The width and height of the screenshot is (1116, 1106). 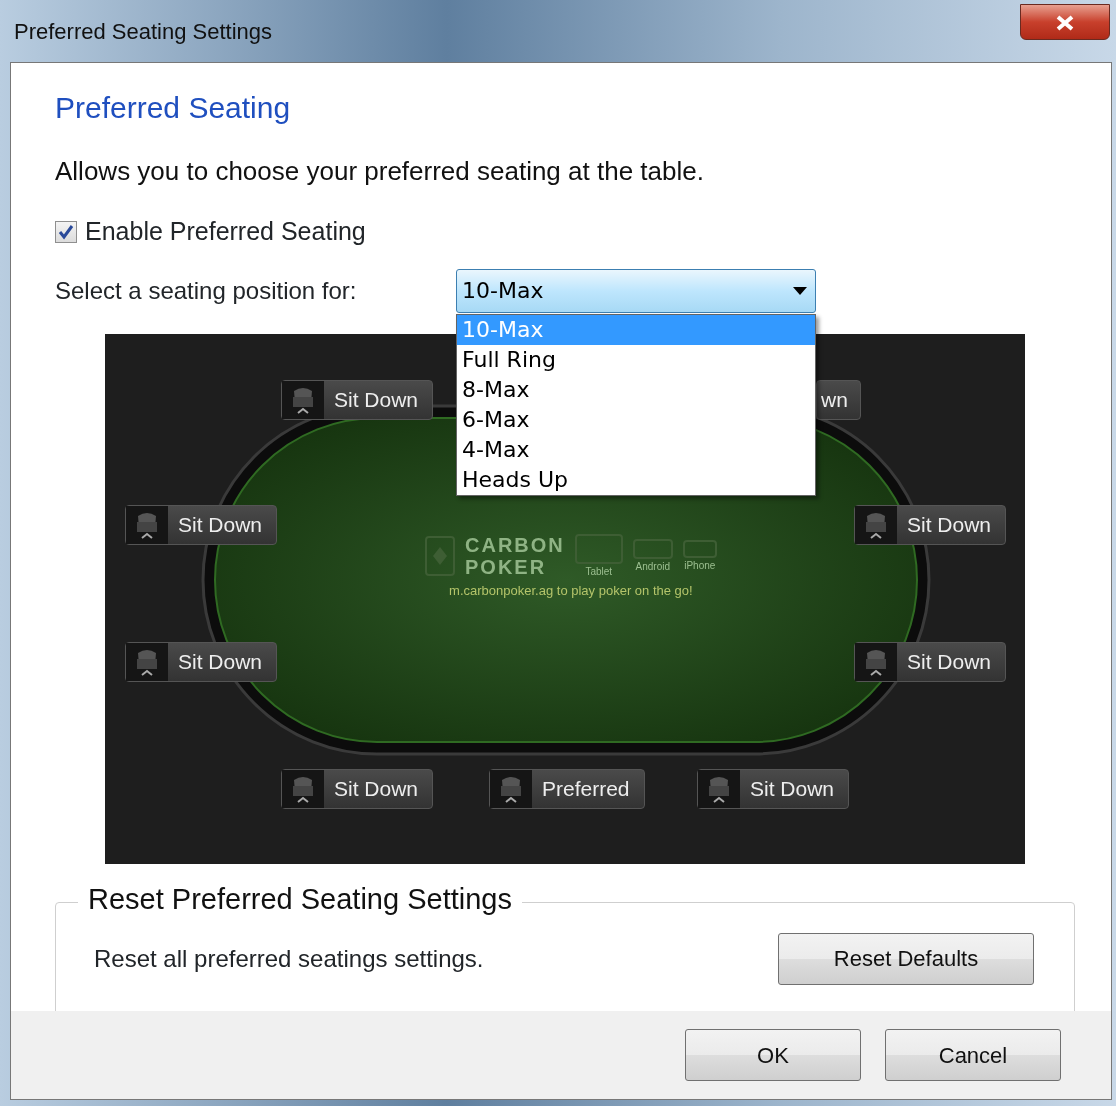 What do you see at coordinates (636, 479) in the screenshot?
I see `dropdown-option: Heads Up` at bounding box center [636, 479].